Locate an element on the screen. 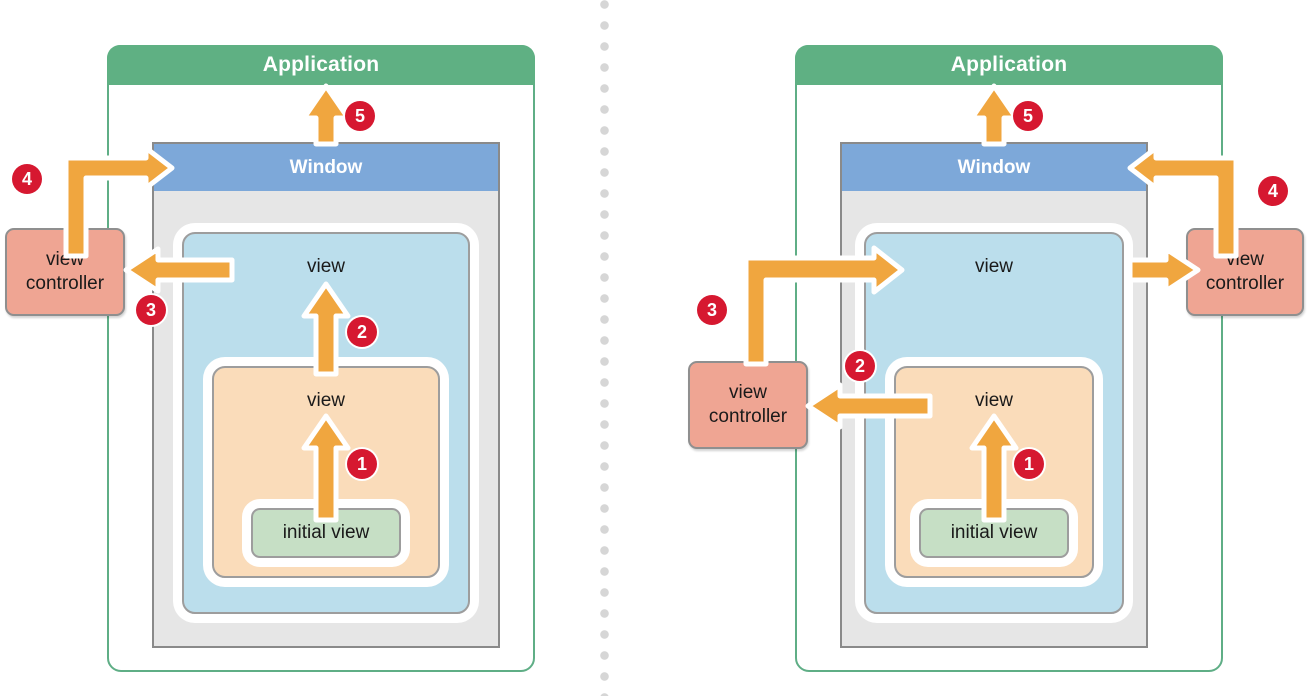 The height and width of the screenshot is (696, 1310). arrow-step-1-right is located at coordinates (994, 468).